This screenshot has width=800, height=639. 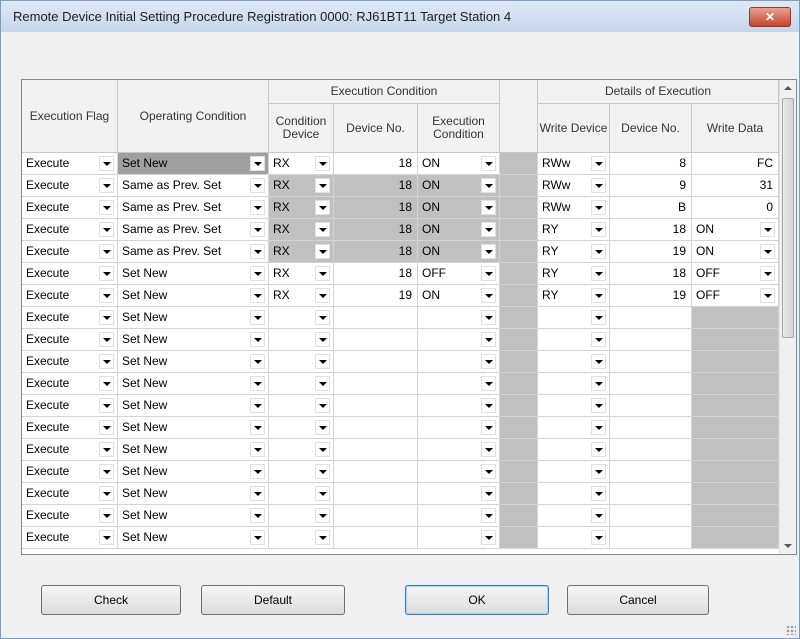 I want to click on write-device-no: 19, so click(x=651, y=295).